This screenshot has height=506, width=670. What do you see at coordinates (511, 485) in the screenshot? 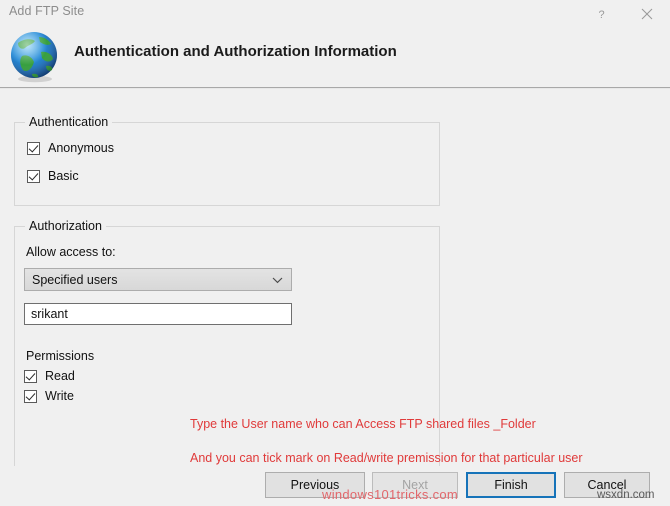
I see `finish-button: Finish` at bounding box center [511, 485].